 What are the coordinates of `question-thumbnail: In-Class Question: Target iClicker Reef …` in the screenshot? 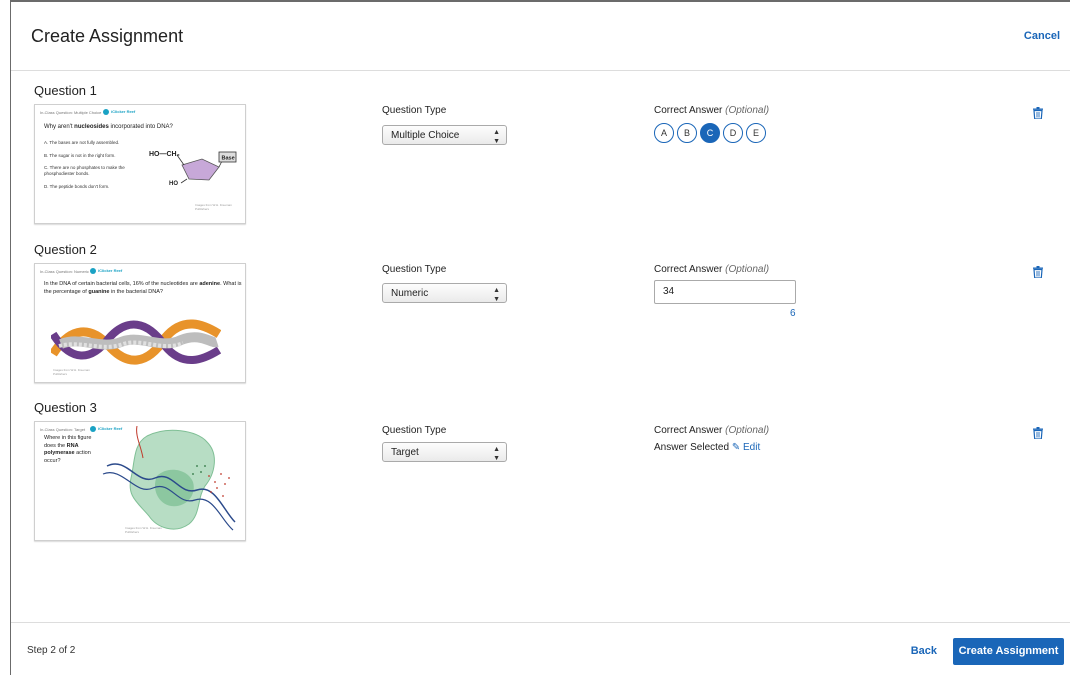 It's located at (140, 481).